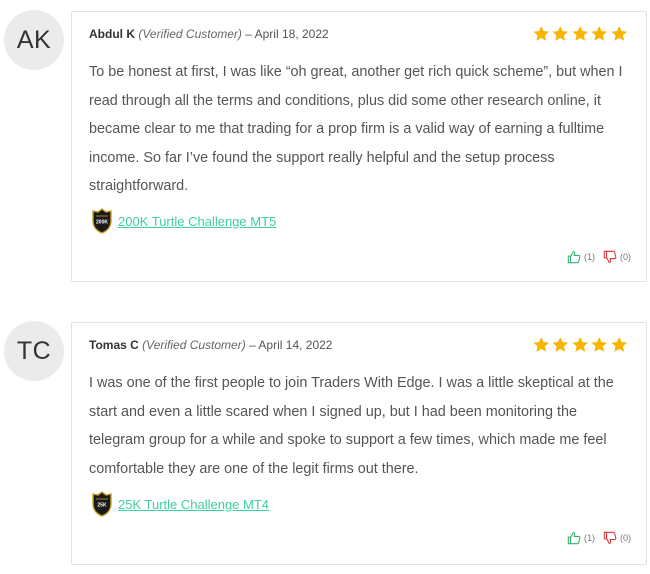  I want to click on shield-badge-icon: 200K, so click(102, 221).